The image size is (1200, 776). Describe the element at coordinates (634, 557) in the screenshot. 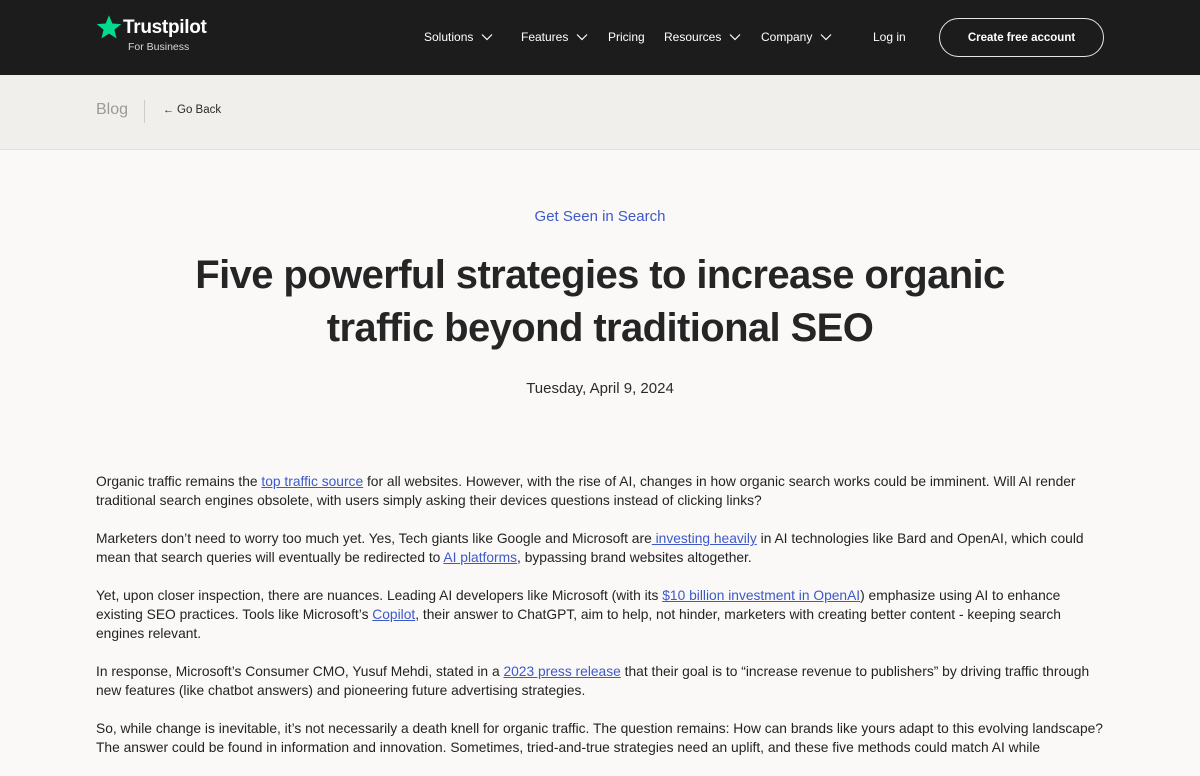

I see `paragraph-text: , bypassing brand websites altogether.` at that location.